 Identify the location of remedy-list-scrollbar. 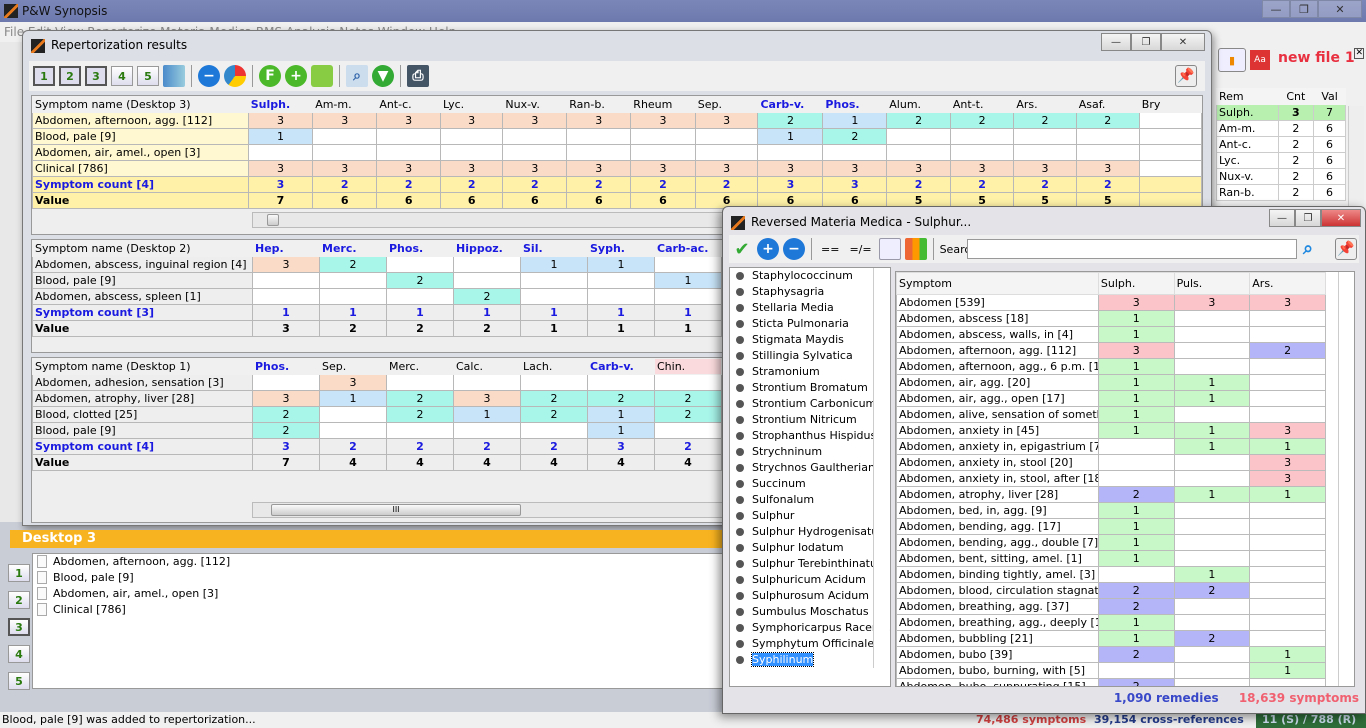
(881, 468).